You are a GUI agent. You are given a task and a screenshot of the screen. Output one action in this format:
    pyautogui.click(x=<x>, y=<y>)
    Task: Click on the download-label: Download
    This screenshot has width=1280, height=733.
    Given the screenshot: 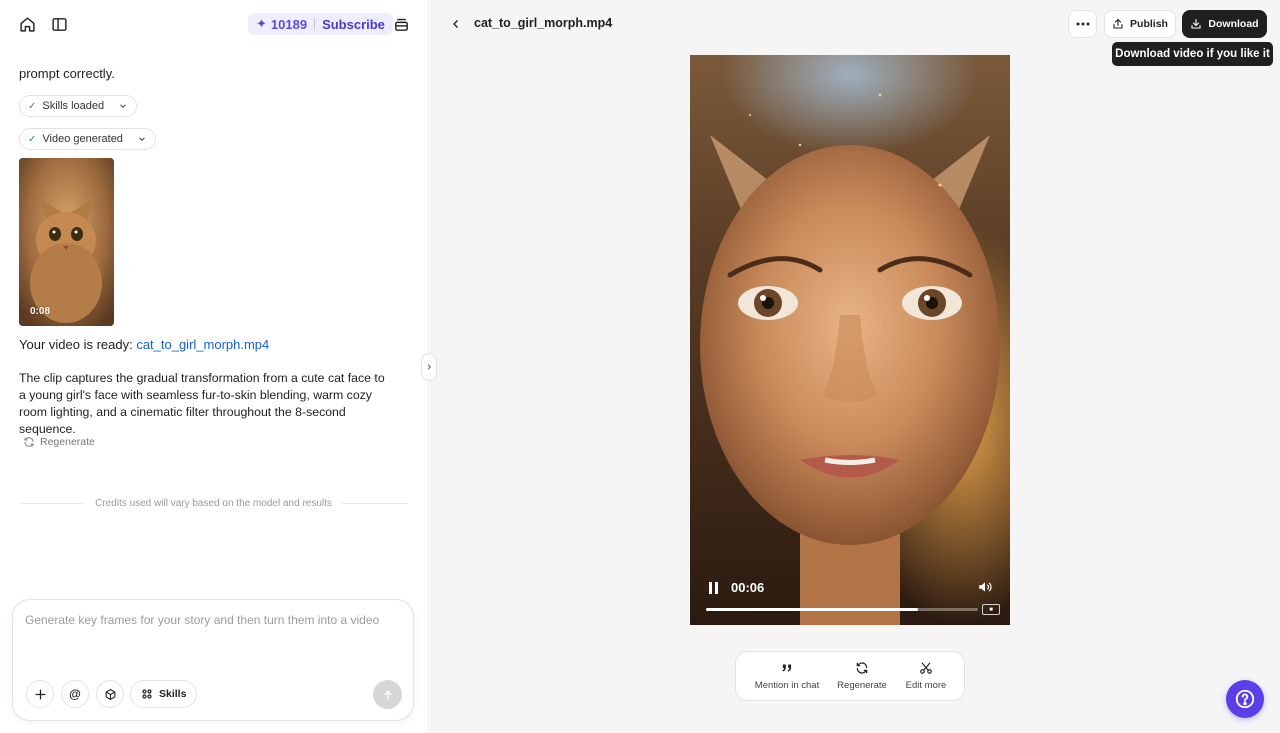 What is the action you would take?
    pyautogui.click(x=1233, y=24)
    